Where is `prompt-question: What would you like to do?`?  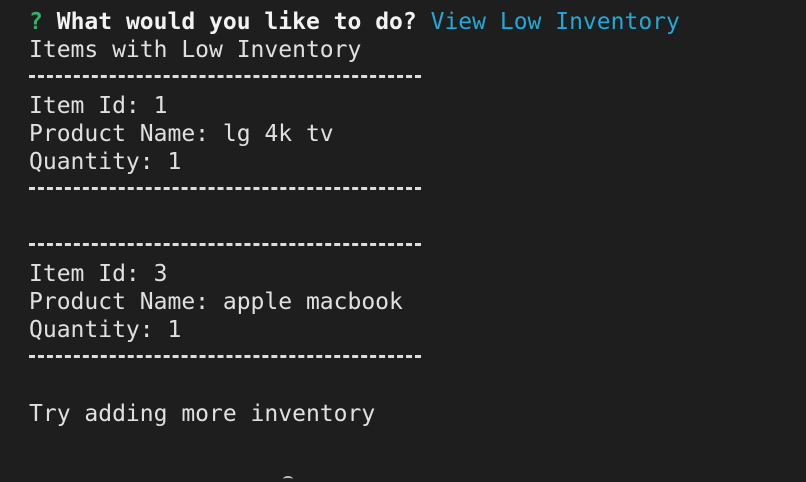 prompt-question: What would you like to do? is located at coordinates (236, 22).